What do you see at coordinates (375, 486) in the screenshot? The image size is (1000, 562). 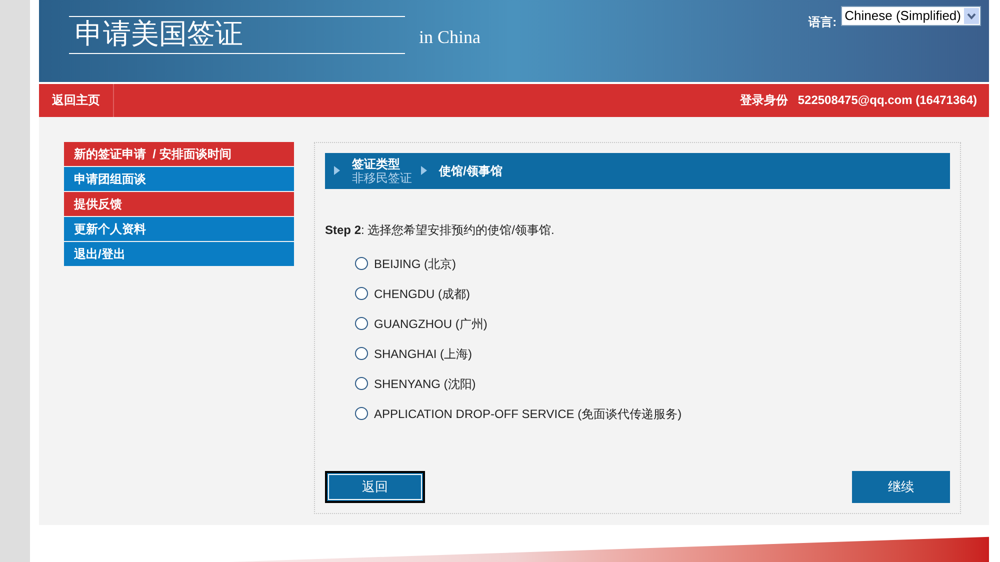 I see `back-button: 返回` at bounding box center [375, 486].